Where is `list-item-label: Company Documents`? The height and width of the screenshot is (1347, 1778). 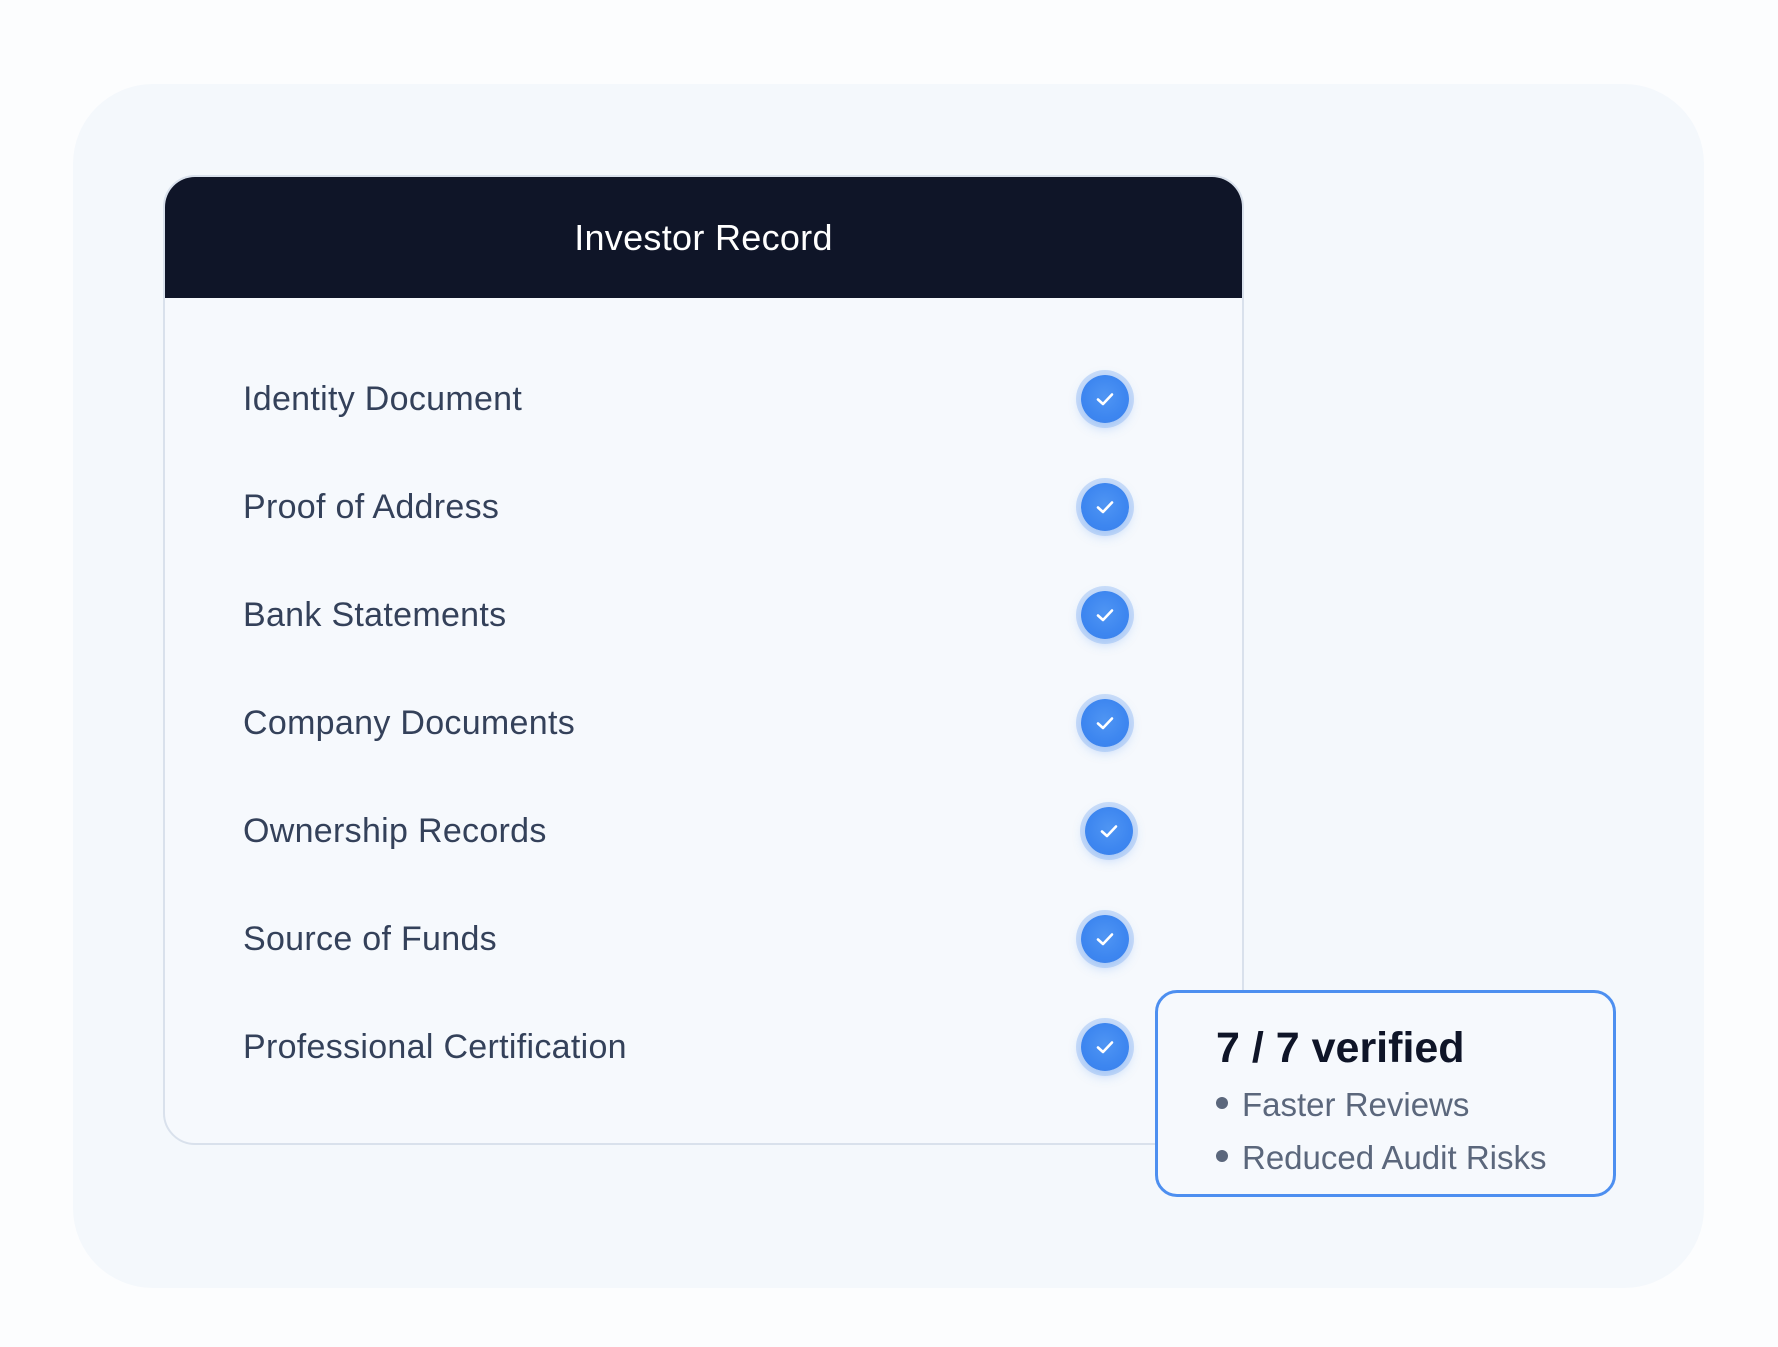
list-item-label: Company Documents is located at coordinates (409, 723).